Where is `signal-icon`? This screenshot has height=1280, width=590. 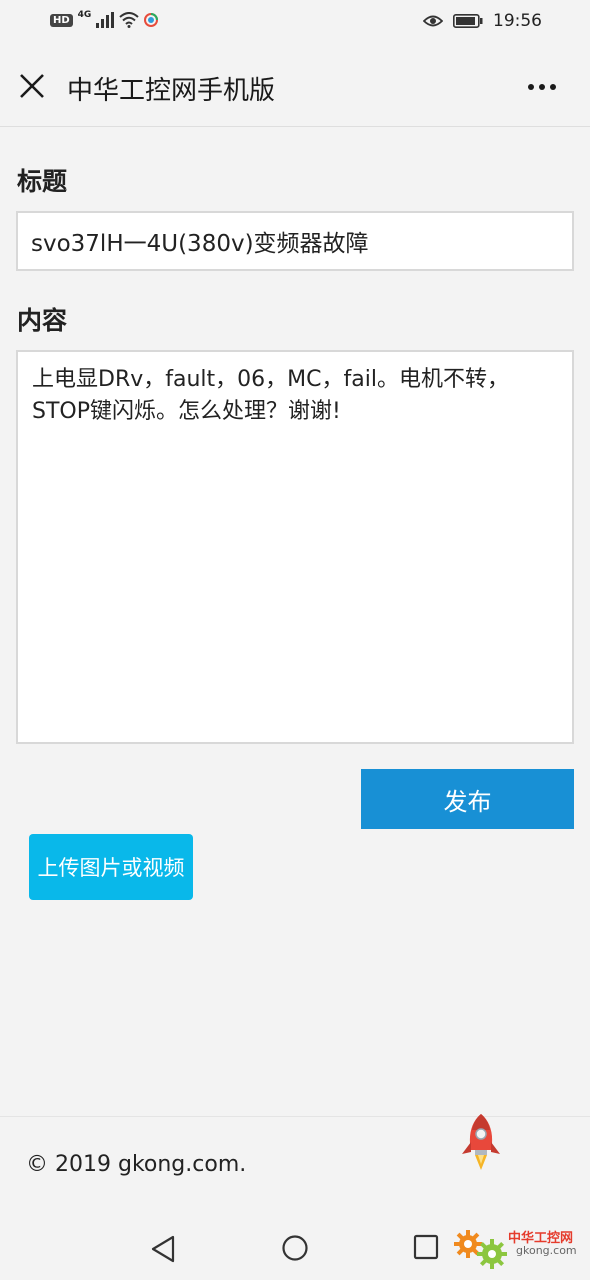 signal-icon is located at coordinates (105, 20).